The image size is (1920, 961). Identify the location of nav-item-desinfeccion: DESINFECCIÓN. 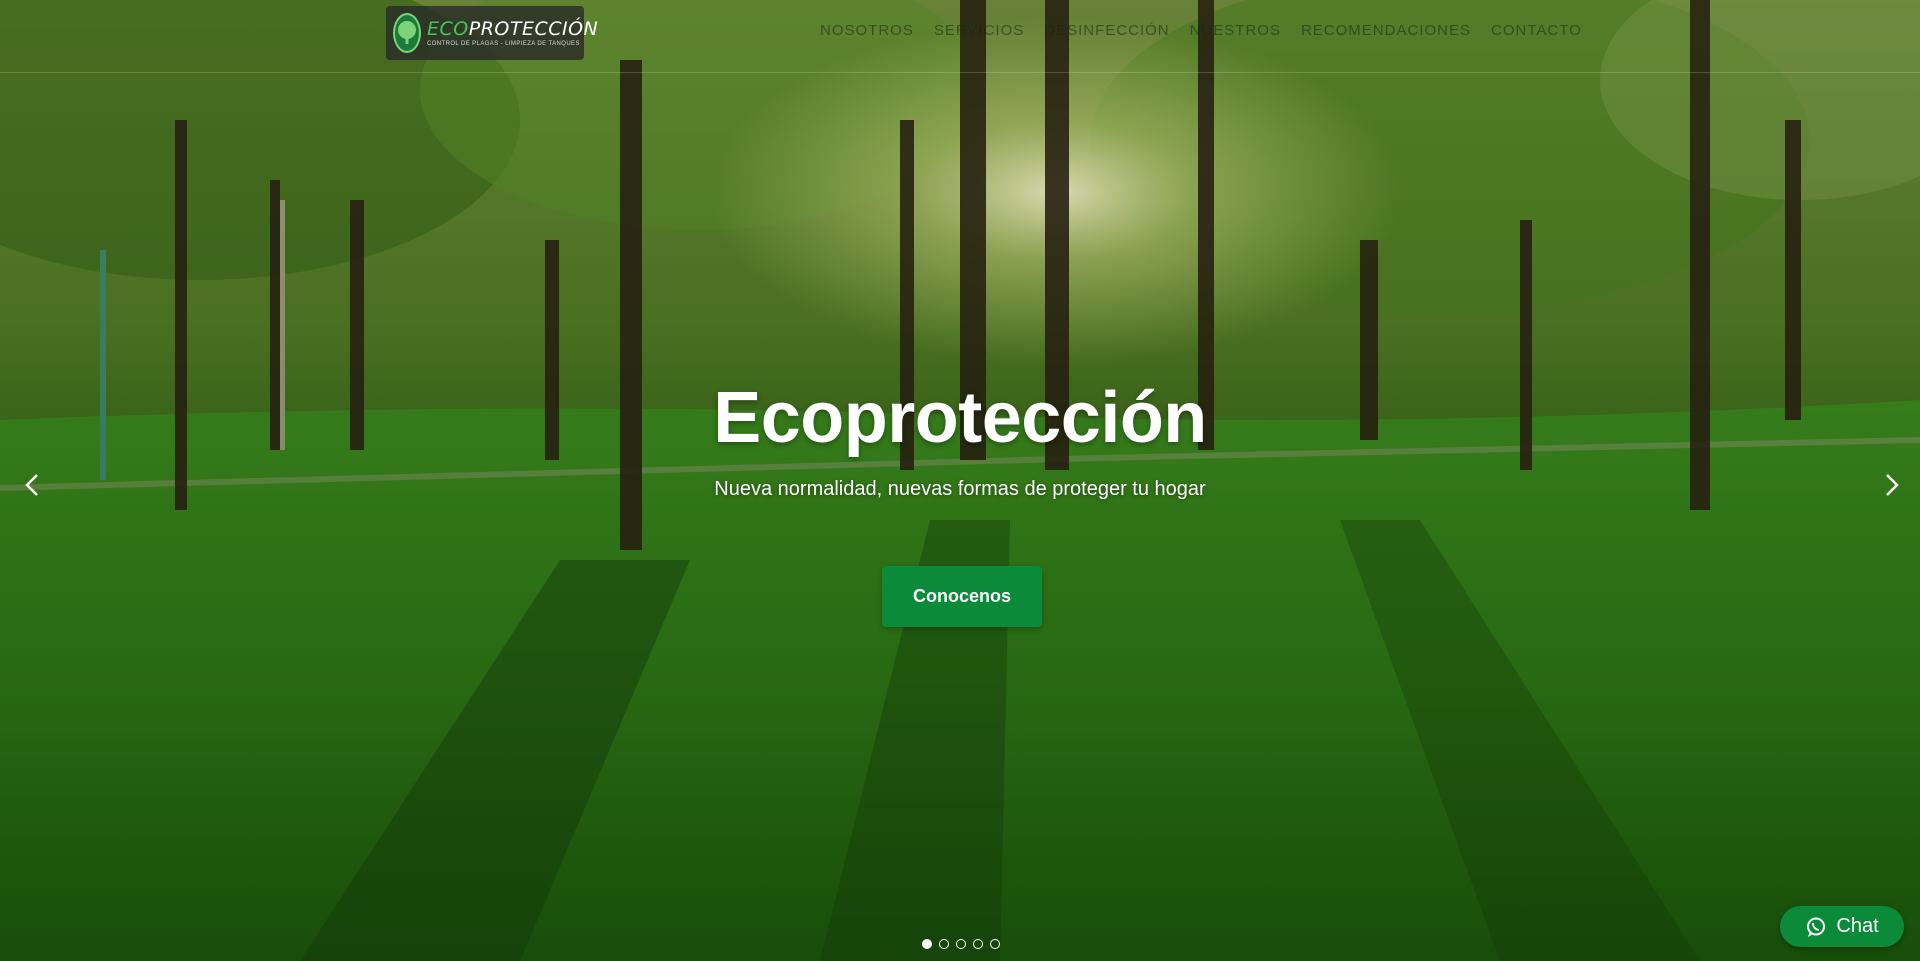
(1106, 30).